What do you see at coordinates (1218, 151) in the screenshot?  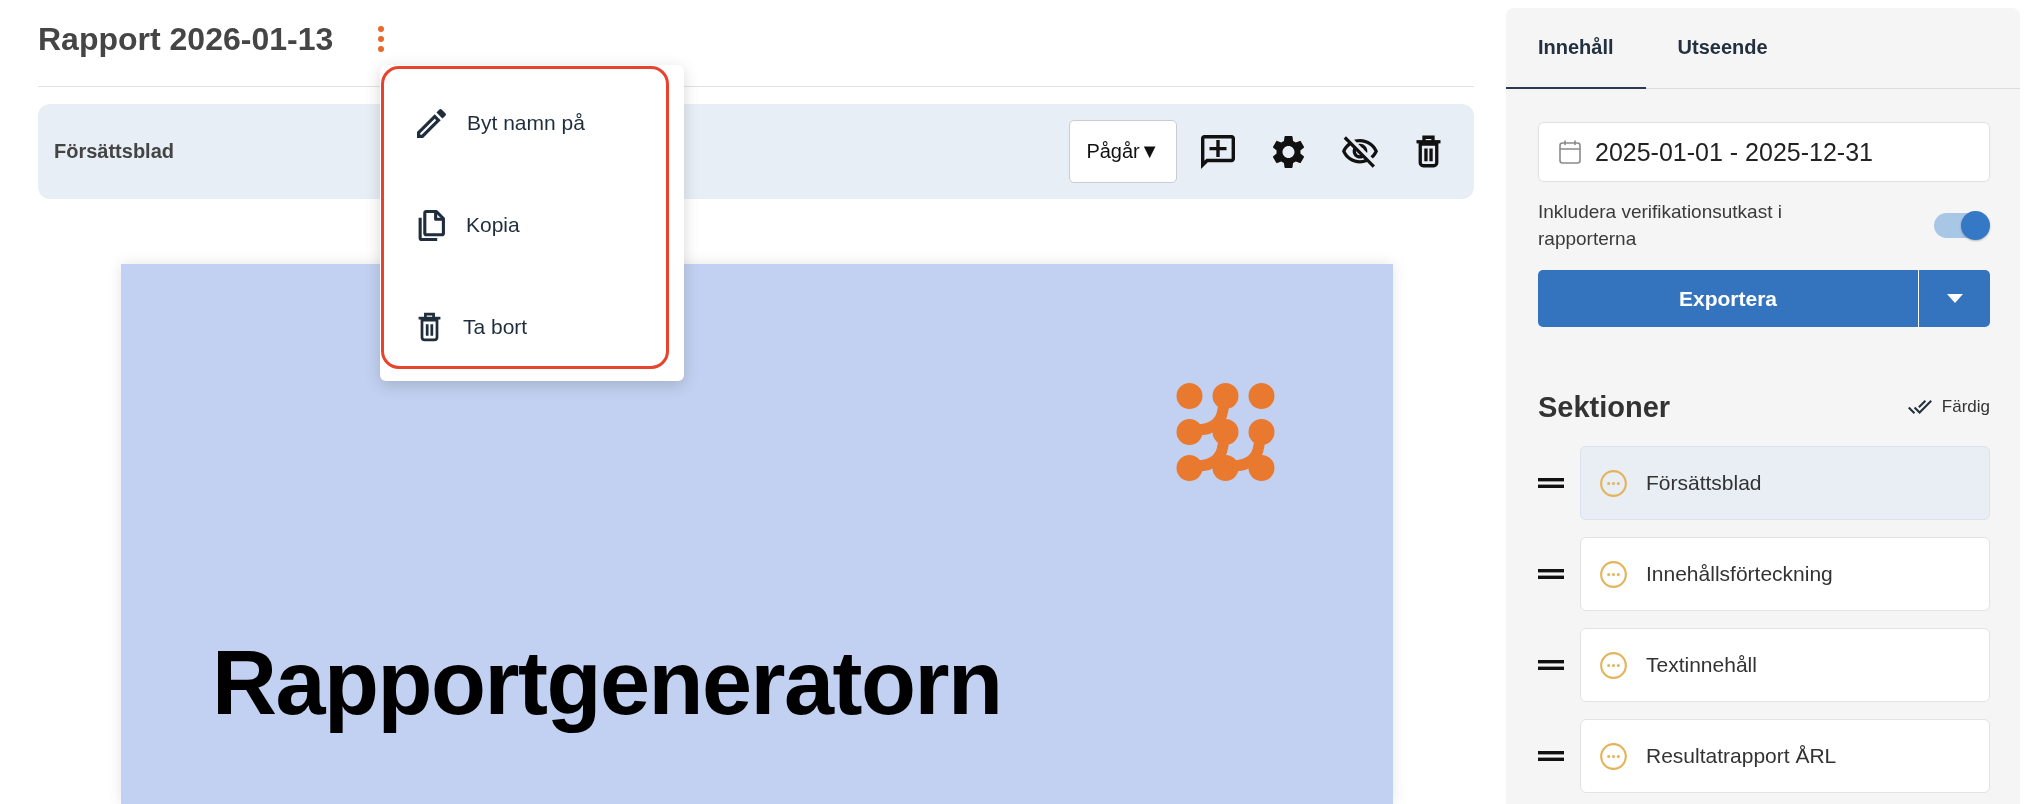 I see `comment-add-icon` at bounding box center [1218, 151].